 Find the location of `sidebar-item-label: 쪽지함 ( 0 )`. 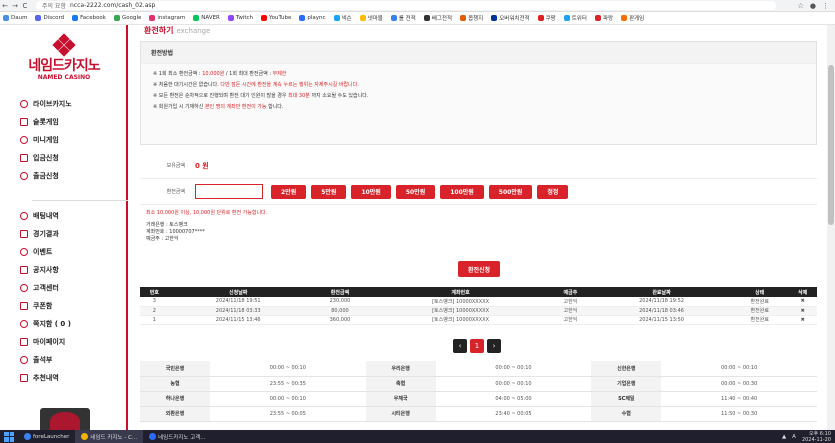

sidebar-item-label: 쪽지함 ( 0 ) is located at coordinates (52, 324).